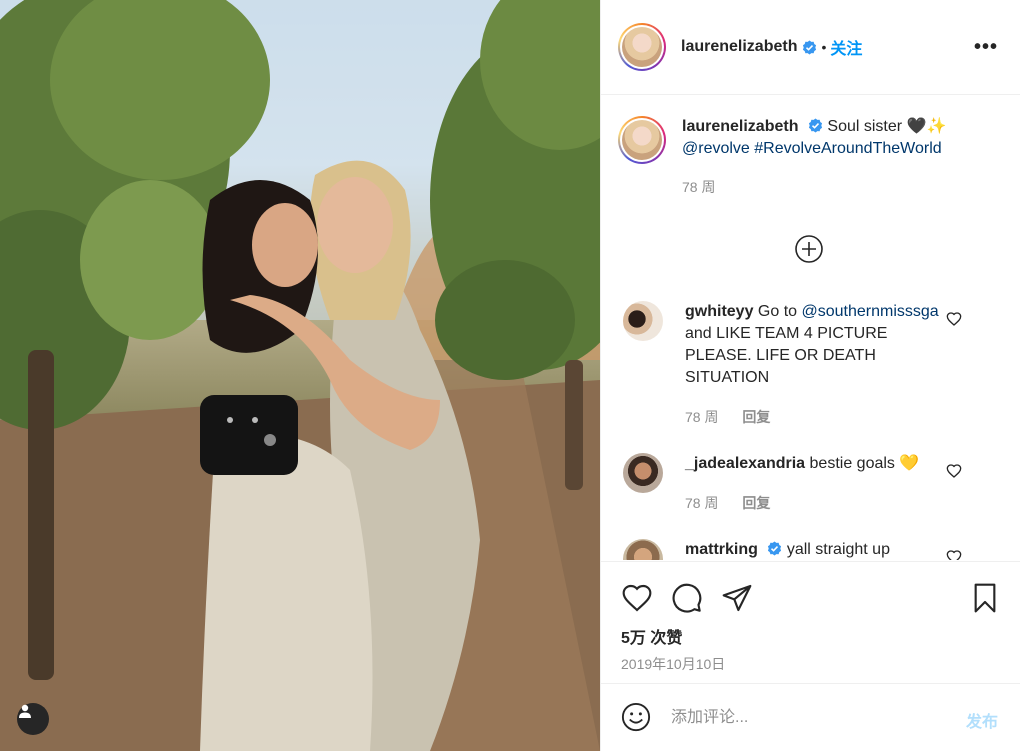 The image size is (1020, 751). What do you see at coordinates (721, 549) in the screenshot?
I see `comment-username: mattrking` at bounding box center [721, 549].